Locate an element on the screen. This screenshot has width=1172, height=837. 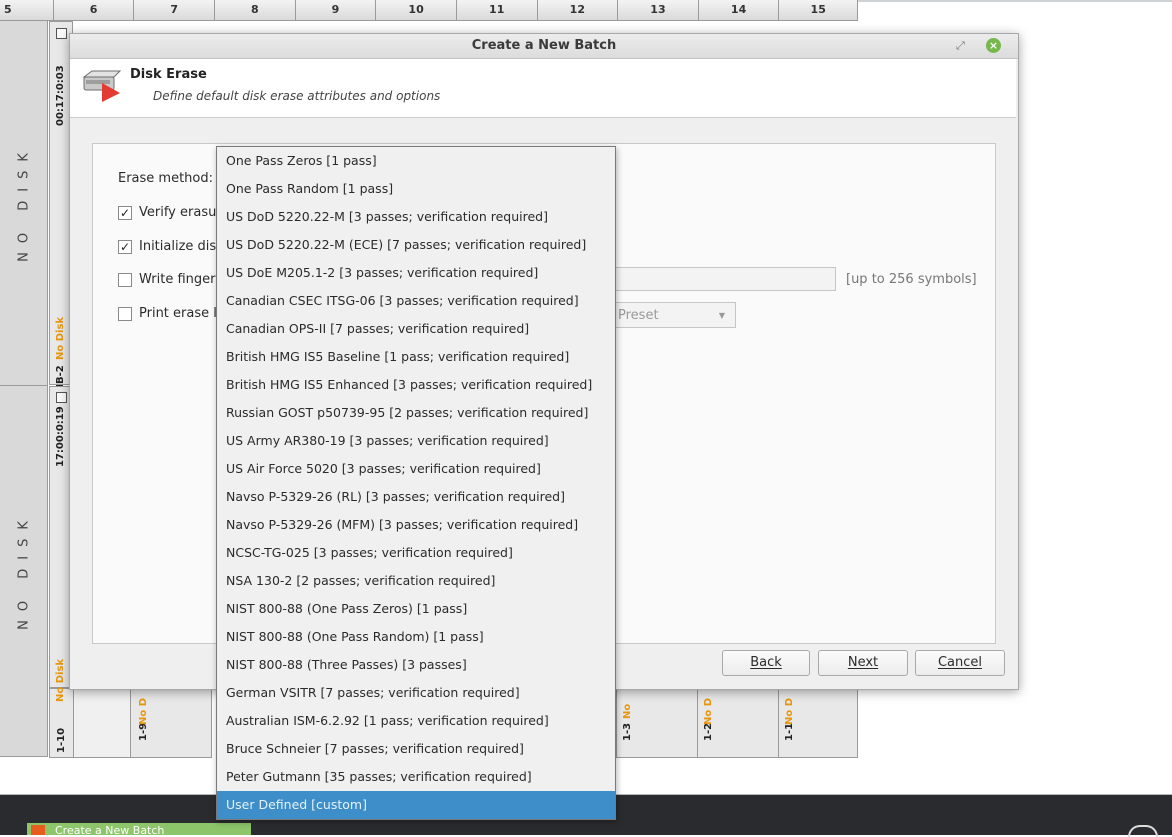
row-label-lower: NO DISK is located at coordinates (24, 571).